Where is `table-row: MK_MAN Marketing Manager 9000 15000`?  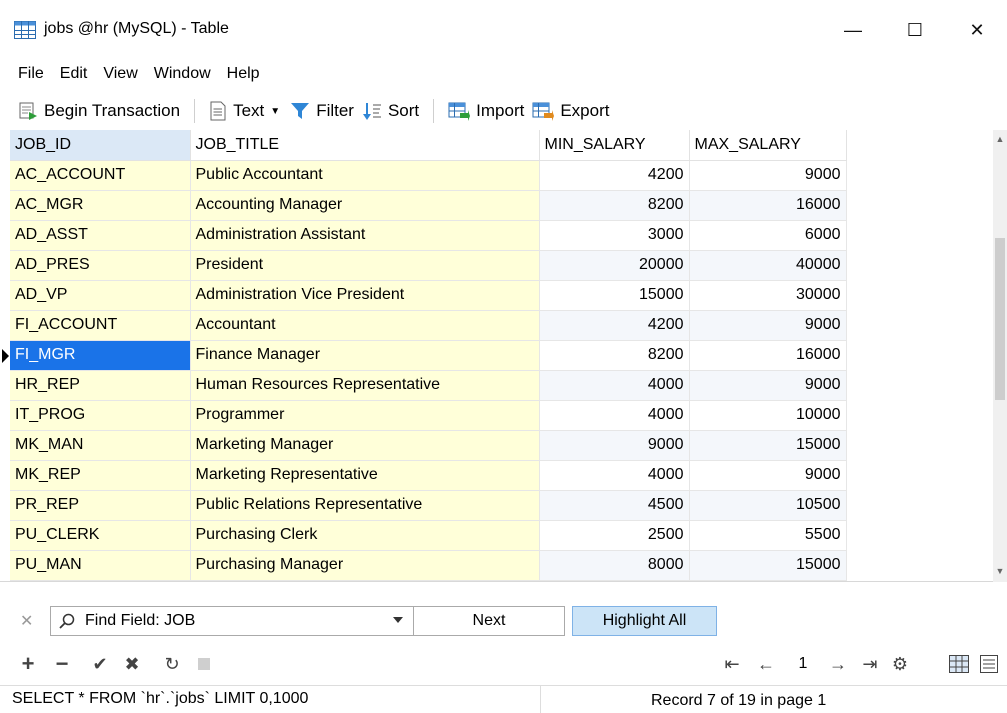
table-row: MK_MAN Marketing Manager 9000 15000 is located at coordinates (428, 445).